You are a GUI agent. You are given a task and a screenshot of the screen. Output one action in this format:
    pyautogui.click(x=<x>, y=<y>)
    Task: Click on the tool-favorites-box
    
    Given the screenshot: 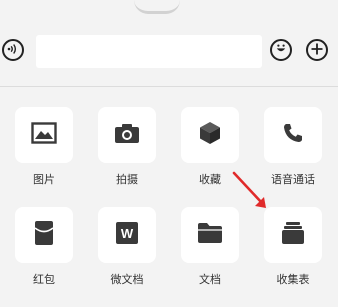 What is the action you would take?
    pyautogui.click(x=210, y=135)
    